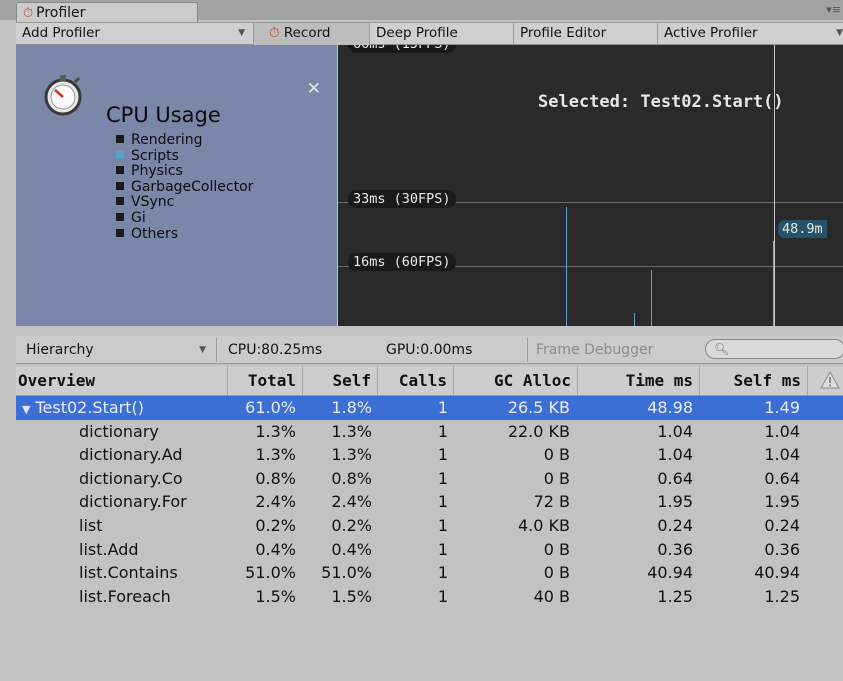 The image size is (843, 681). What do you see at coordinates (586, 34) in the screenshot?
I see `profile-editor-button: Profile Editor` at bounding box center [586, 34].